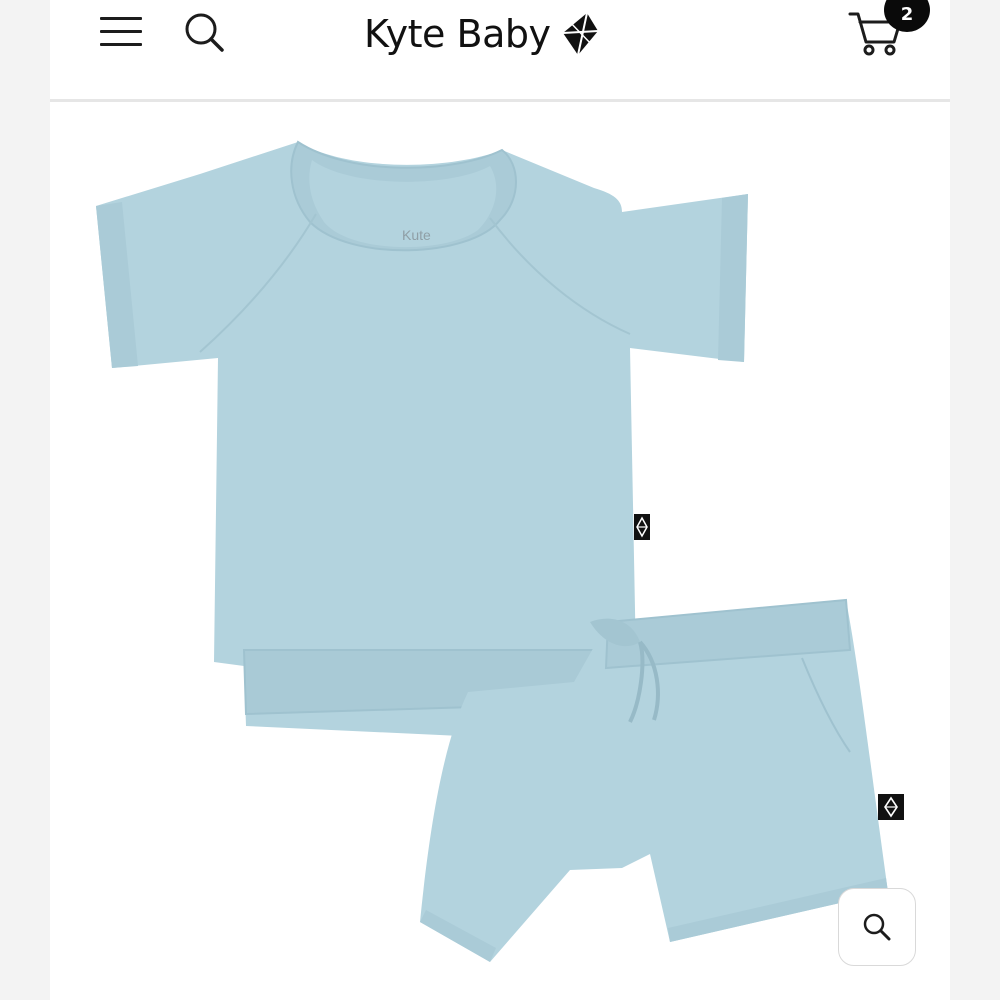  Describe the element at coordinates (642, 527) in the screenshot. I see `tee-kite-tag-icon` at that location.